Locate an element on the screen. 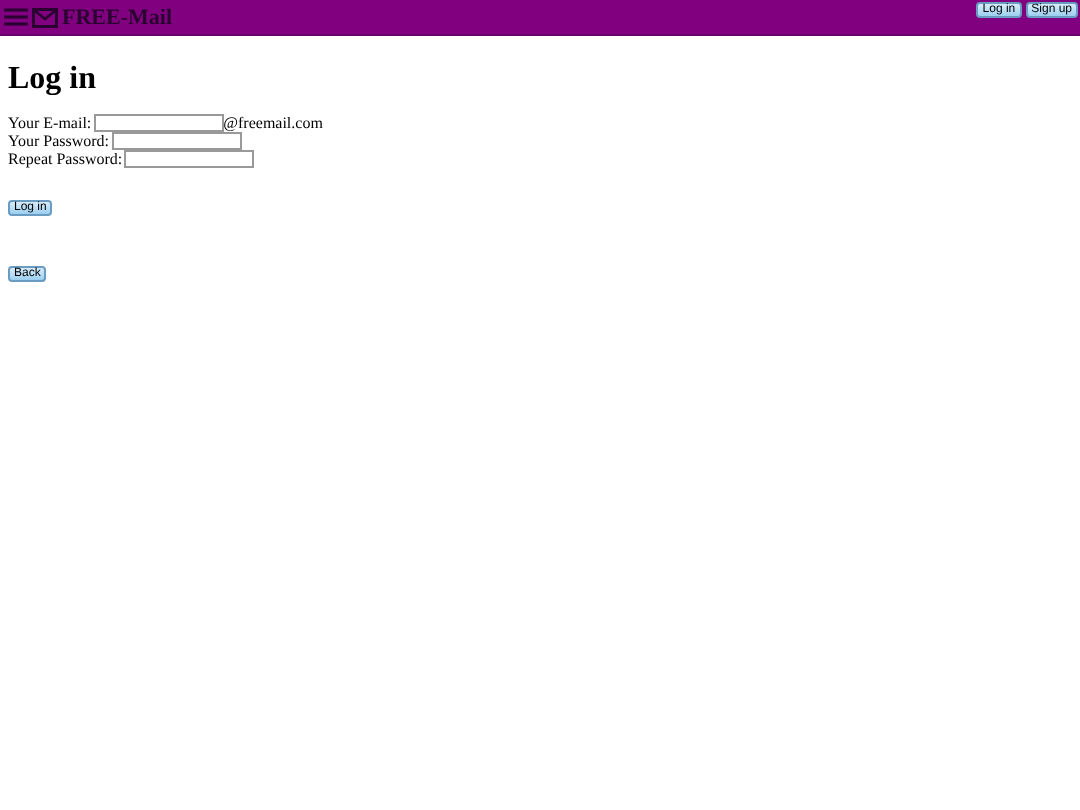  field-label: Repeat Password: is located at coordinates (65, 159).